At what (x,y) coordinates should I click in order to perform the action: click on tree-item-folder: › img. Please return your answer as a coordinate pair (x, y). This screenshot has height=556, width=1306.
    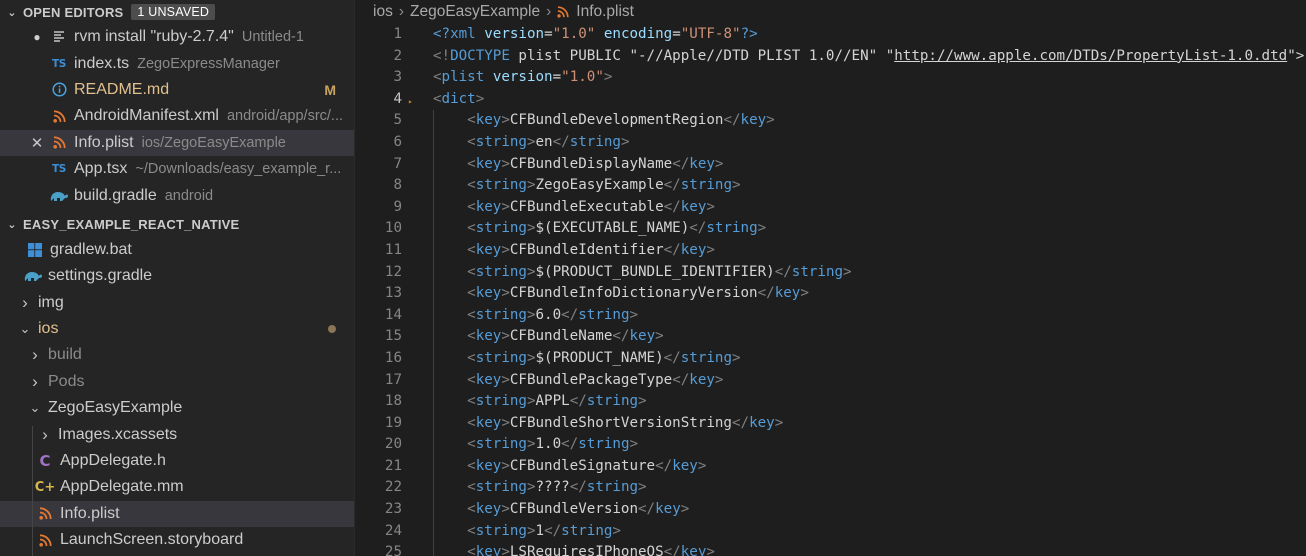
    Looking at the image, I should click on (177, 303).